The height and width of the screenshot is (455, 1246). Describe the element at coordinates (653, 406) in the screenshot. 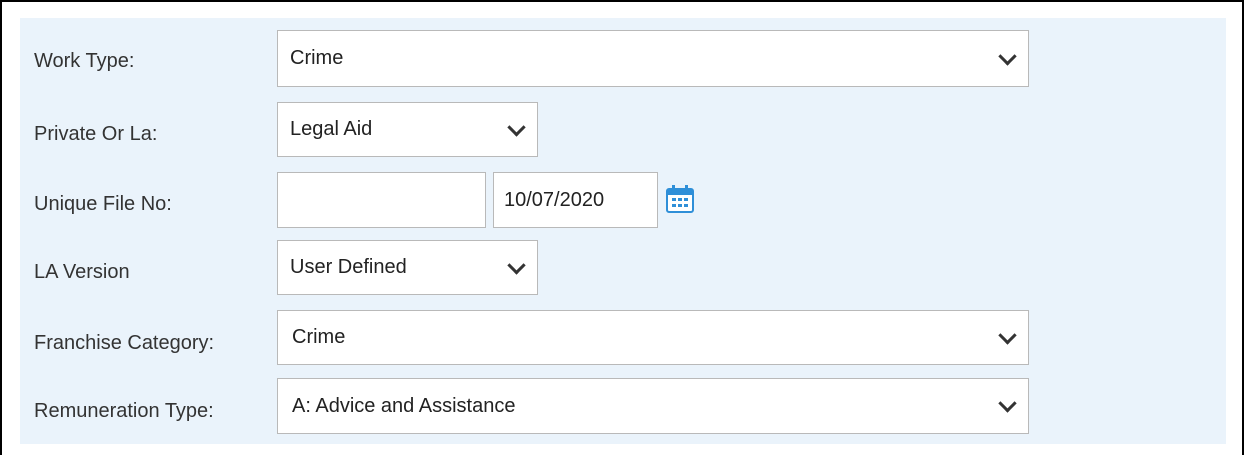

I see `remuneration-type-select: A: Advice and Assistance` at that location.